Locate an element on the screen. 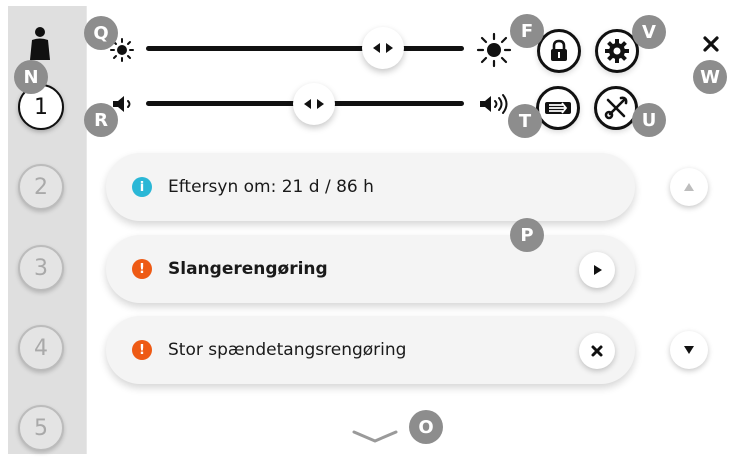  gear-icon is located at coordinates (617, 51).